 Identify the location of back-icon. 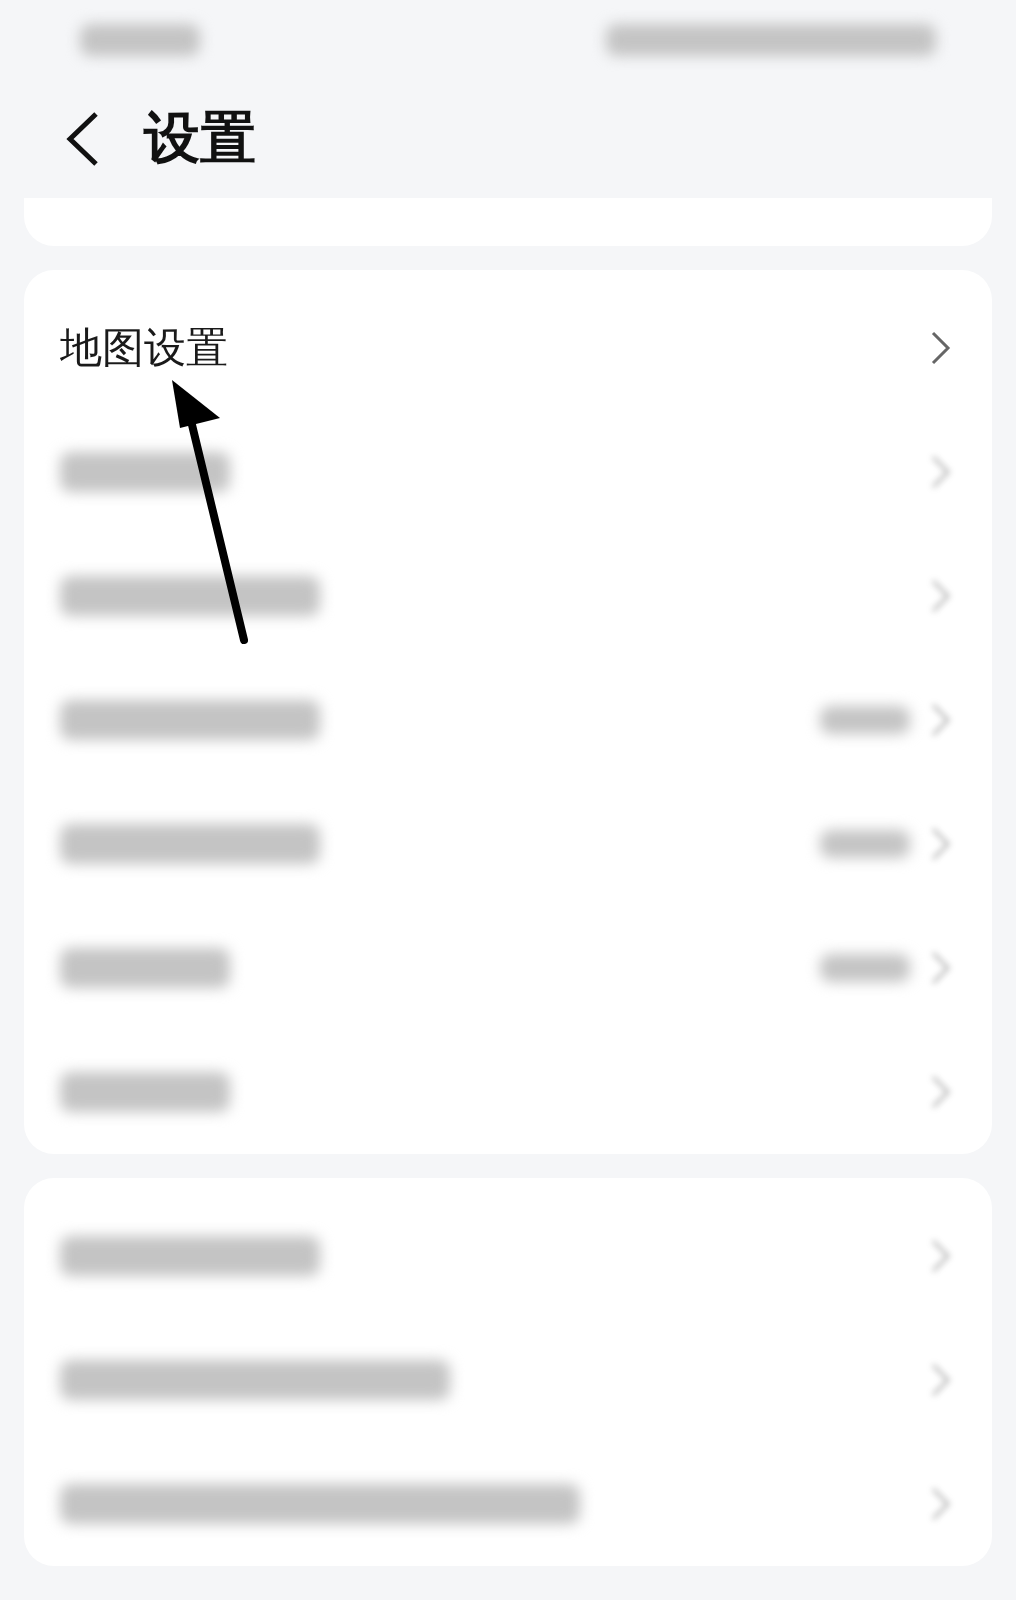
(82, 139).